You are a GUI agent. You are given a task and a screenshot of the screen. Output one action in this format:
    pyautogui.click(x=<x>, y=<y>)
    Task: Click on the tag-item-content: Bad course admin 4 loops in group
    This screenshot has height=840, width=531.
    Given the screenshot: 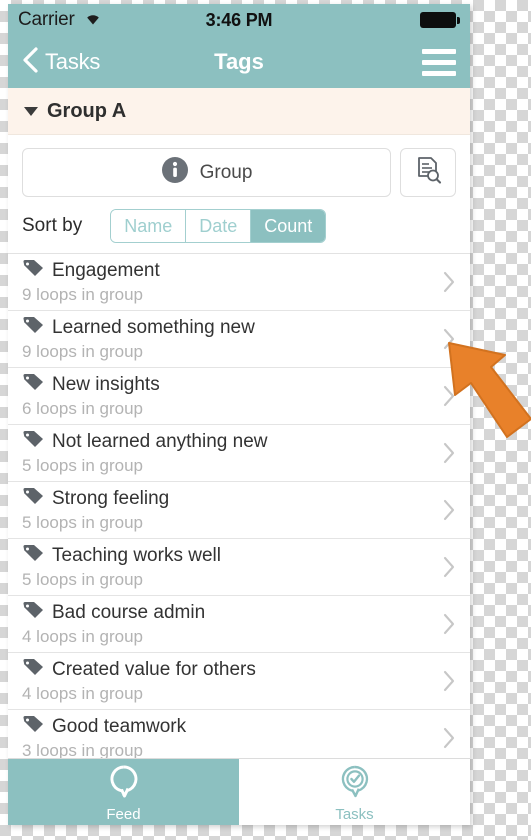 What is the action you would take?
    pyautogui.click(x=228, y=624)
    